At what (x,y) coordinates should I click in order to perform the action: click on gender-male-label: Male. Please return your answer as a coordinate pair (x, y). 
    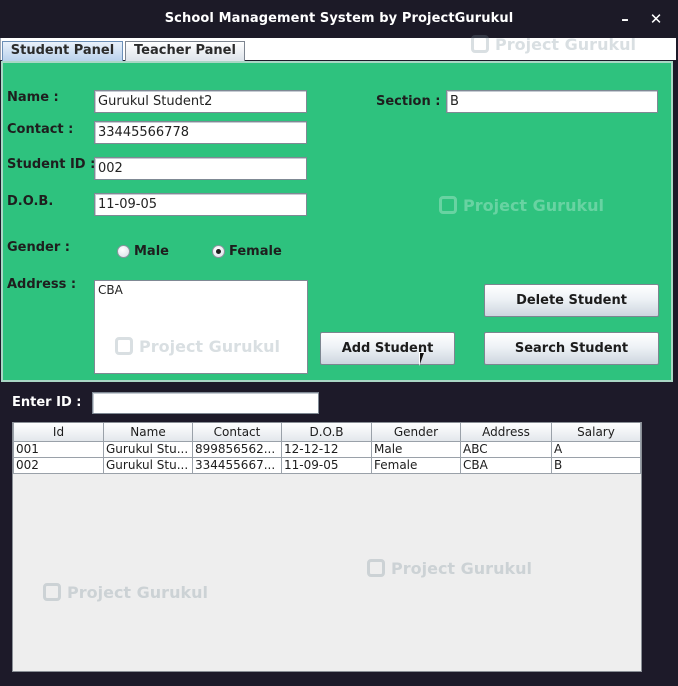
    Looking at the image, I should click on (151, 251).